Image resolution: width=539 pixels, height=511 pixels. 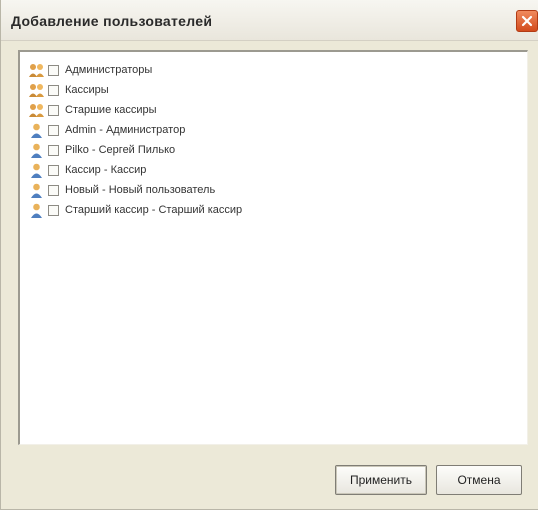 What do you see at coordinates (154, 210) in the screenshot?
I see `item-label: Старший кассир - Старший кассир` at bounding box center [154, 210].